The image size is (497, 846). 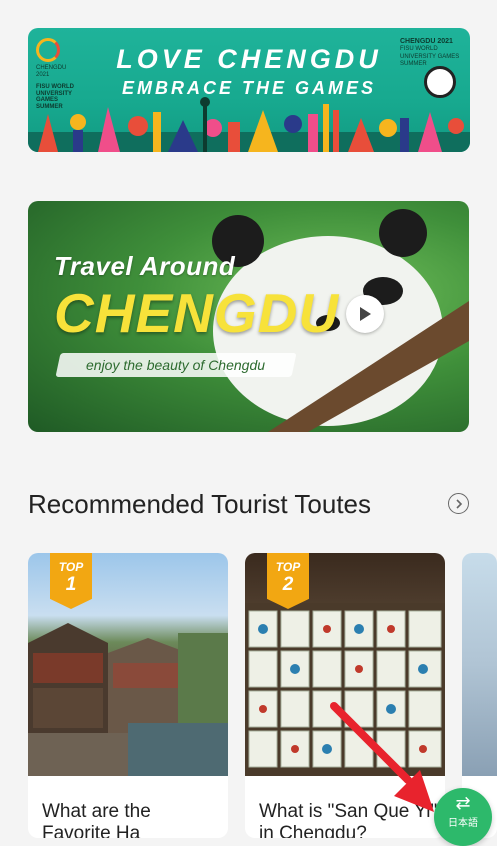 What do you see at coordinates (145, 266) in the screenshot?
I see `banner-travel-text: Travel Around` at bounding box center [145, 266].